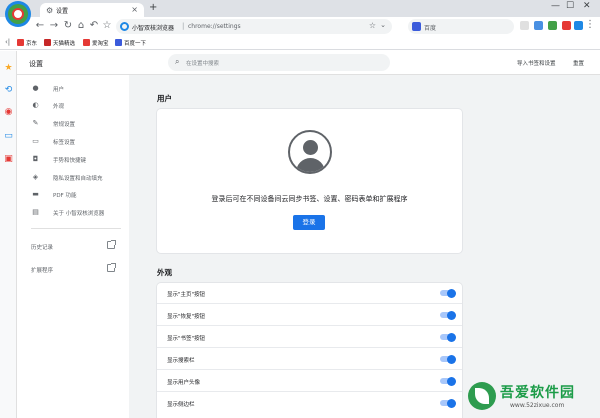  Describe the element at coordinates (153, 28) in the screenshot. I see `site-name: 小智双核浏览器` at that location.